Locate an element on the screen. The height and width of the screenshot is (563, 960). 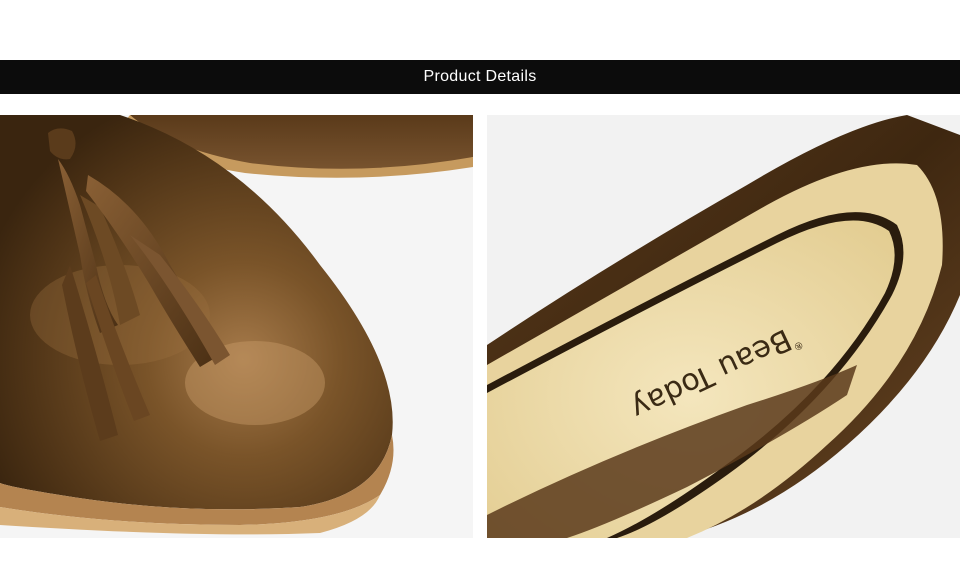
section-banner: Product Details is located at coordinates (480, 77).